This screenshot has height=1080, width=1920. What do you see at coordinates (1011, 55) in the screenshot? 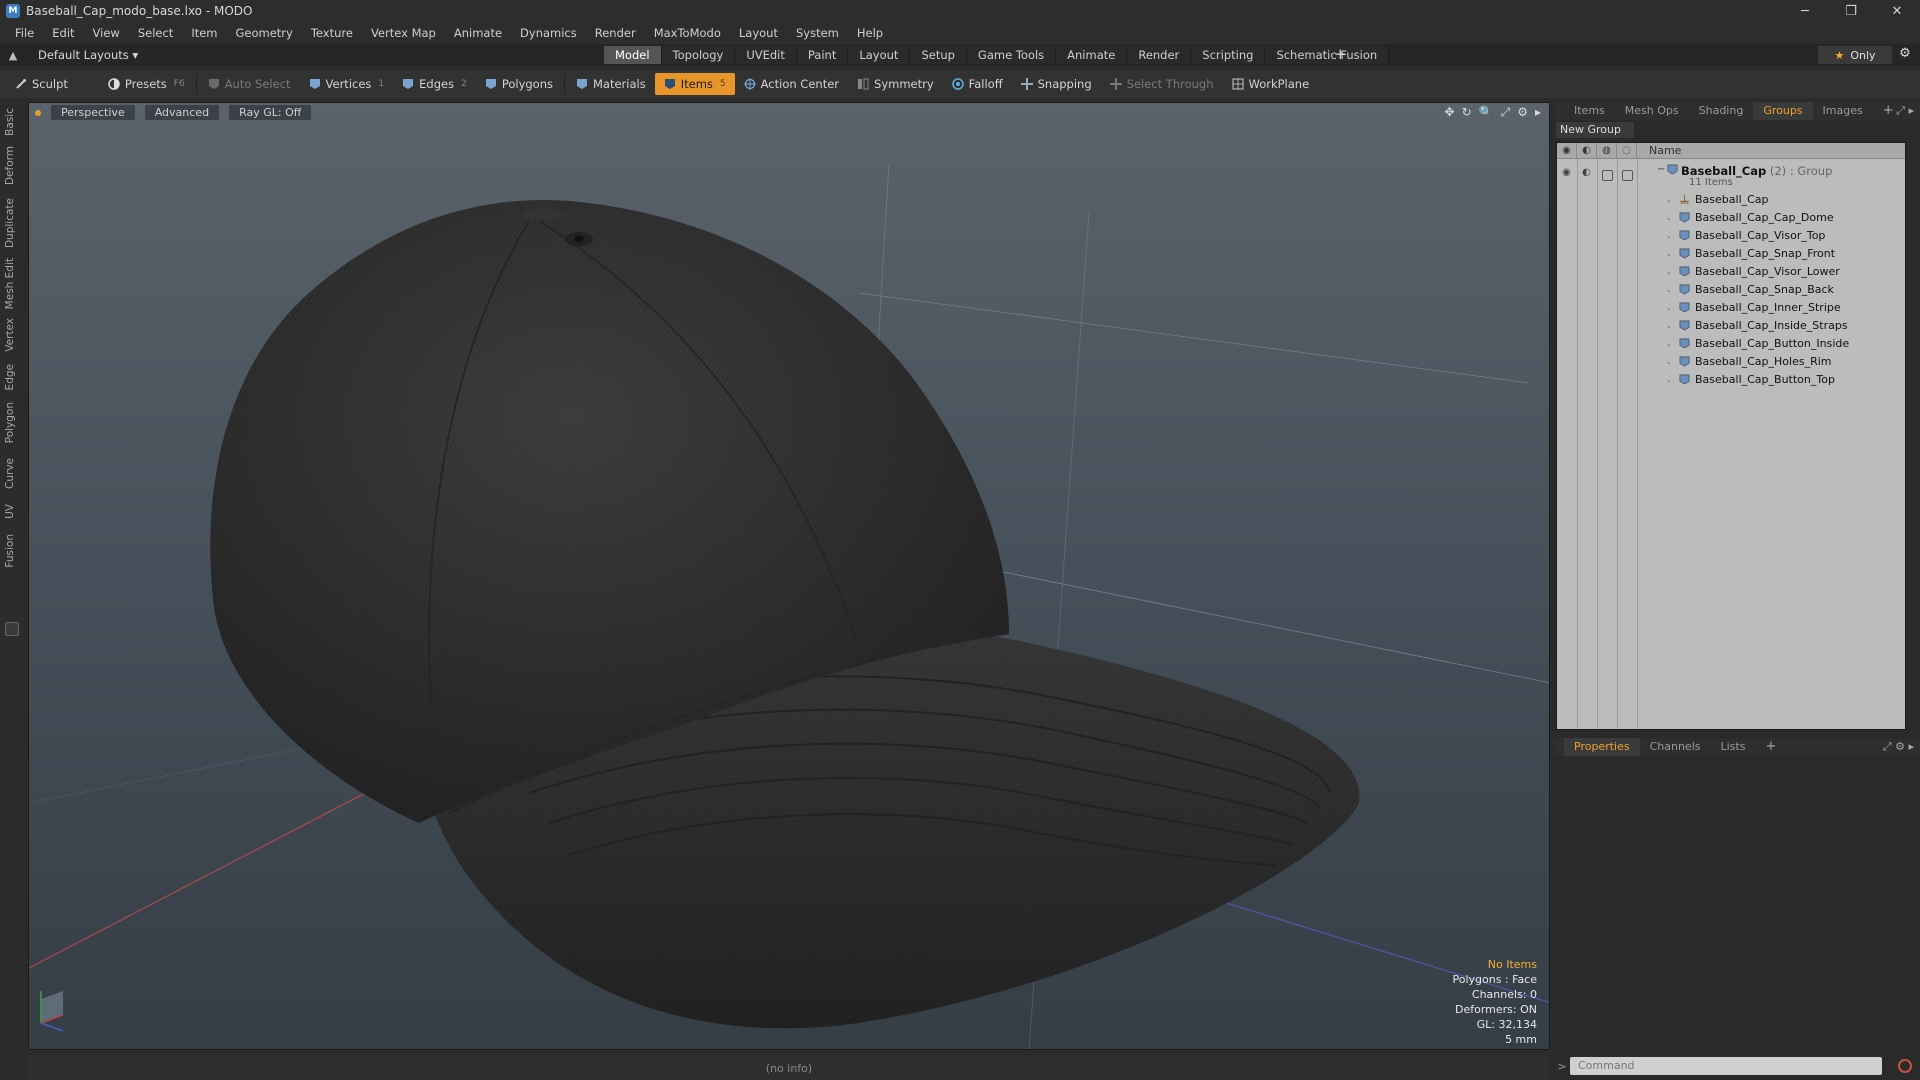
I see `tab-game-tools: Game Tools` at bounding box center [1011, 55].